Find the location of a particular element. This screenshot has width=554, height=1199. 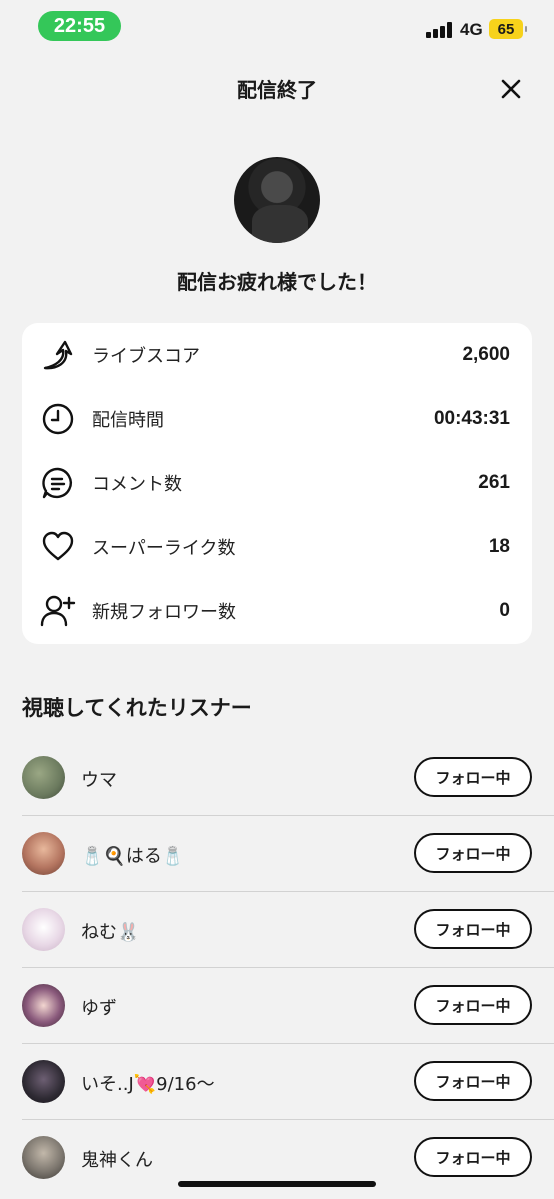

clock-icon is located at coordinates (58, 419).